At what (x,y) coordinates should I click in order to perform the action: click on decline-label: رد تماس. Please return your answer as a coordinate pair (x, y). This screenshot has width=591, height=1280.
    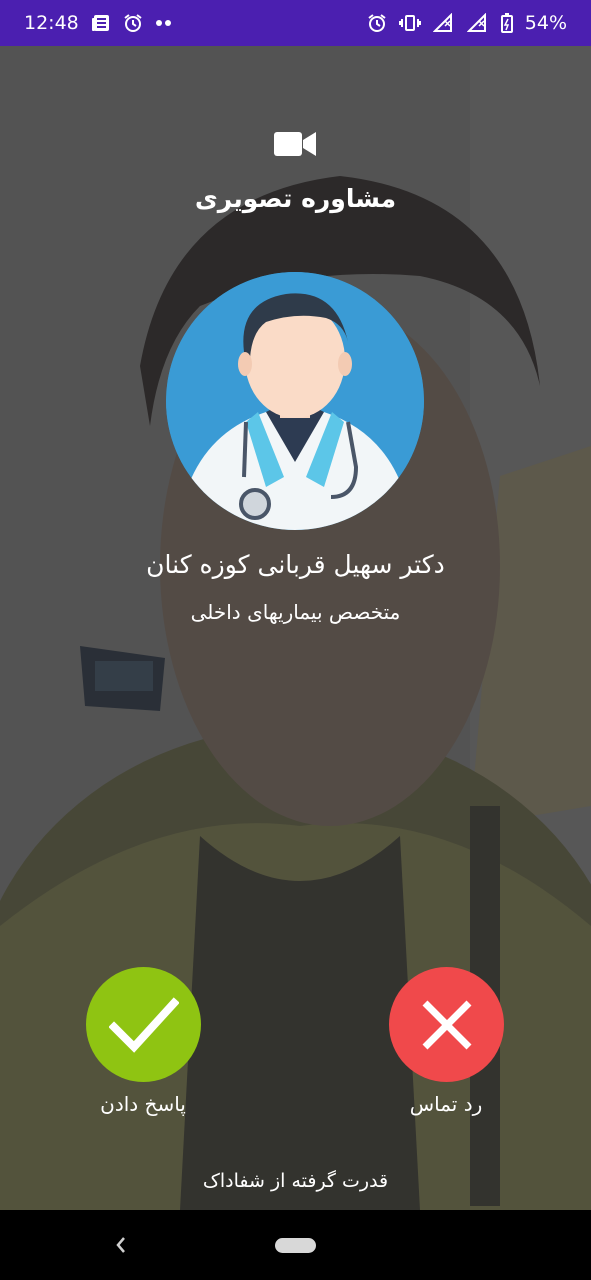
    Looking at the image, I should click on (446, 1104).